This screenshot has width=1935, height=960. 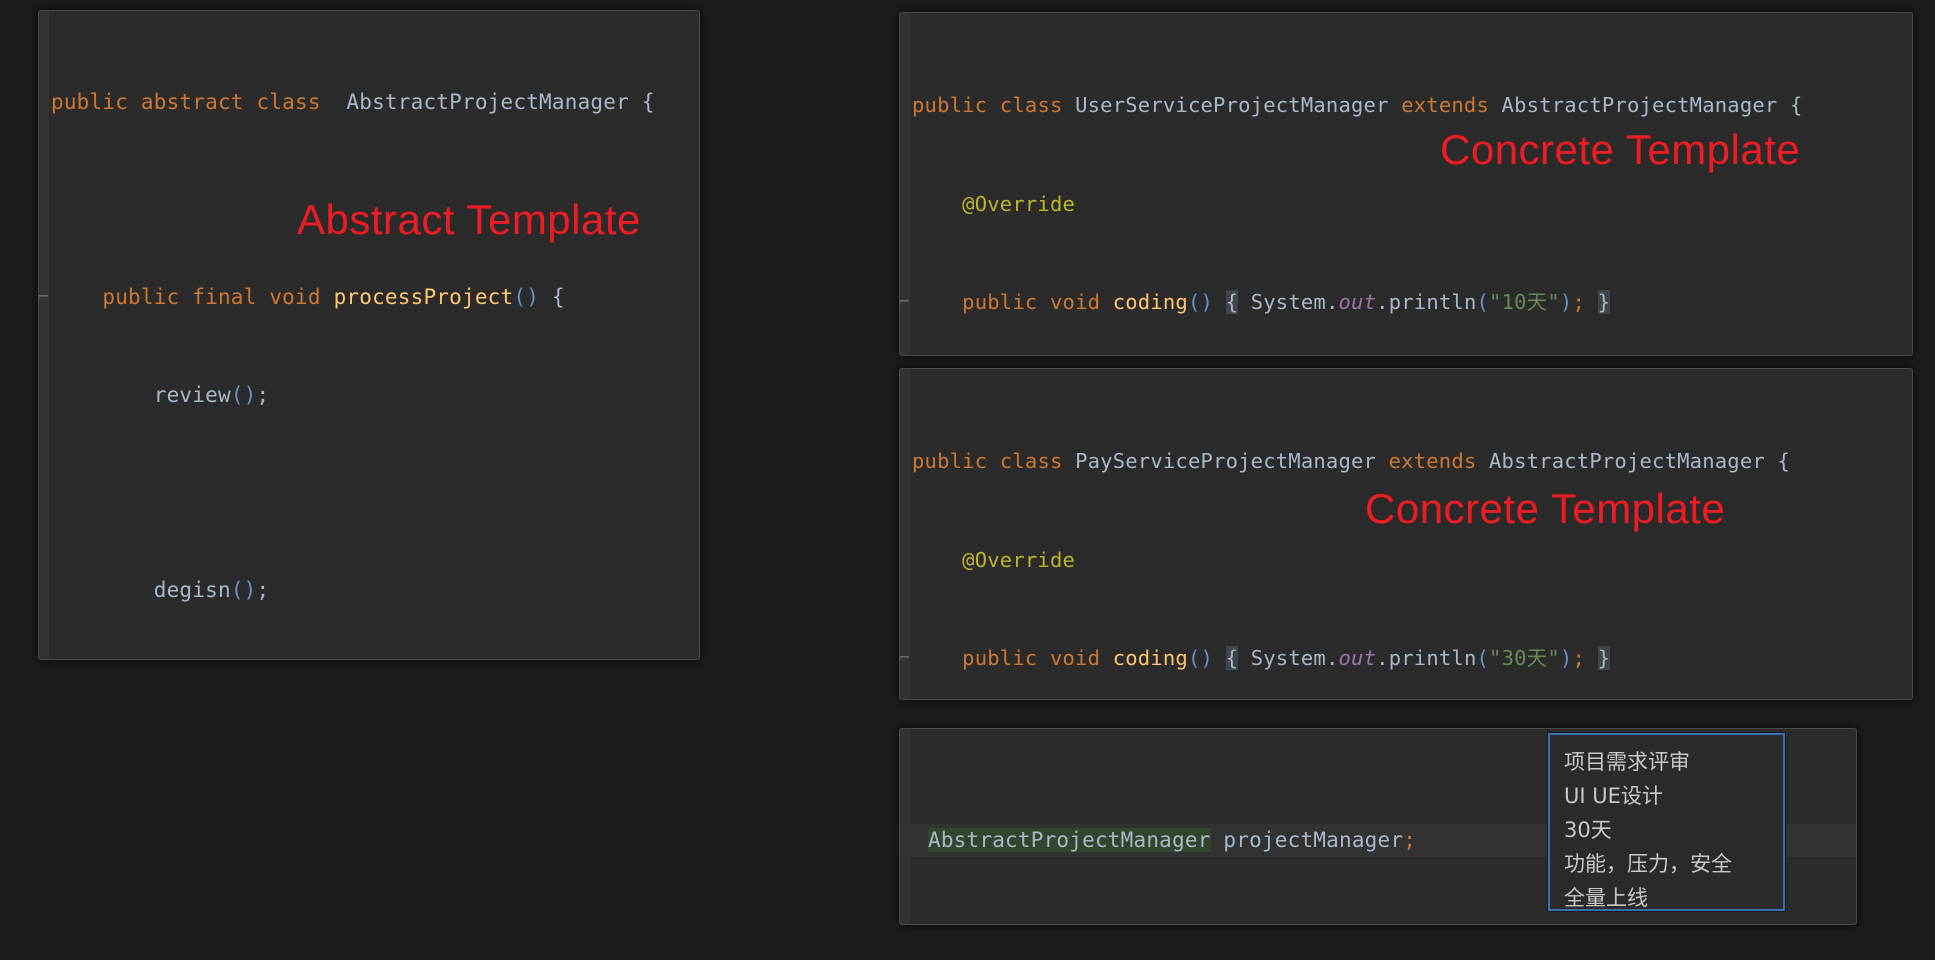 I want to click on console-line: 项目需求评审, so click(x=1627, y=762).